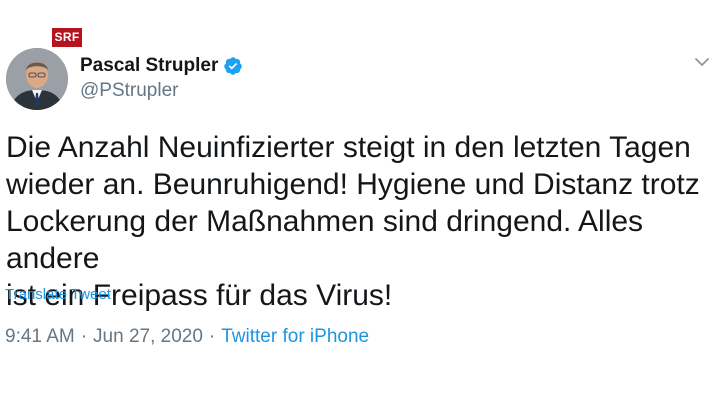 Image resolution: width=720 pixels, height=405 pixels. I want to click on translate-tweet-link: Translate Tweet, so click(58, 294).